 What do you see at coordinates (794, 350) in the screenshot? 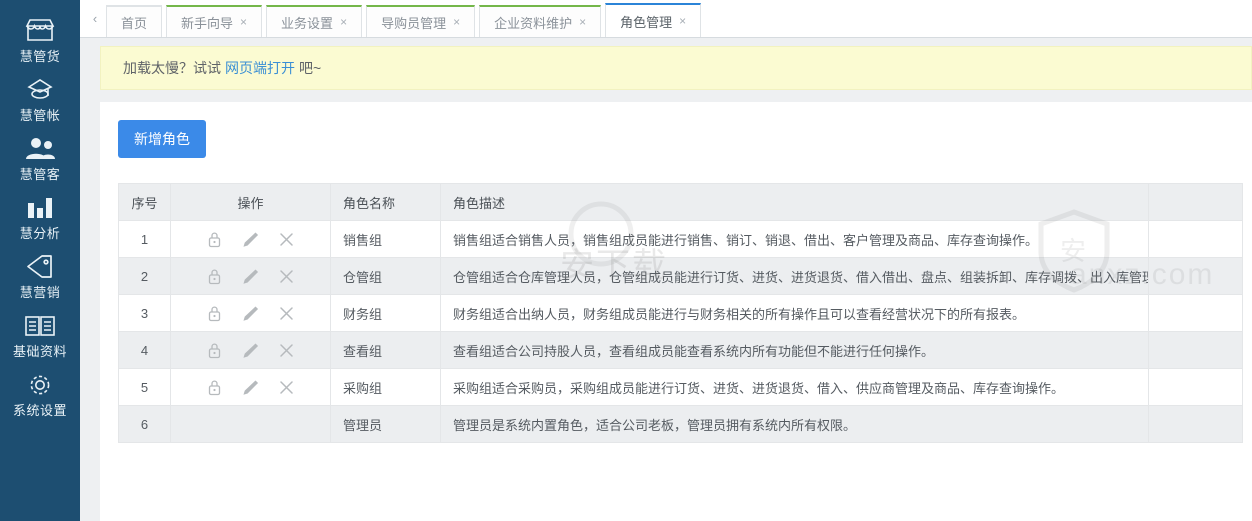
I see `cell-role-desc: 查看组适合公司持股人员，查看组成员能查看系统内所有功能但不能进行任何操作。` at bounding box center [794, 350].